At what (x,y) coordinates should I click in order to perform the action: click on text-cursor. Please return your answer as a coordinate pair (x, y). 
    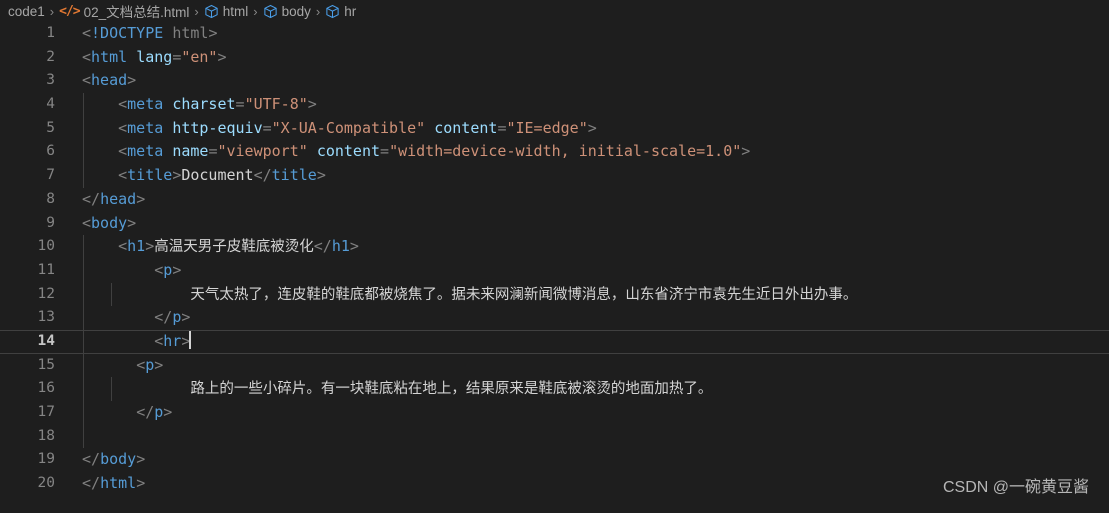
    Looking at the image, I should click on (190, 339).